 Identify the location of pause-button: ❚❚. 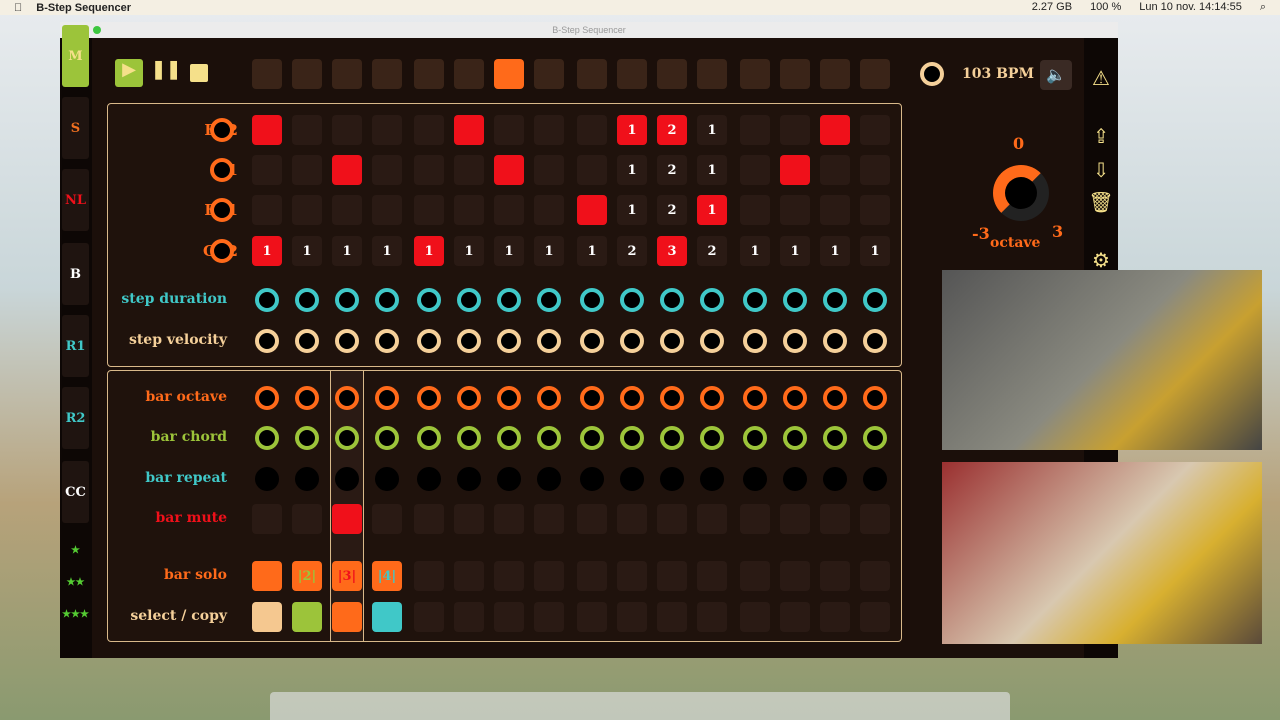
(166, 73).